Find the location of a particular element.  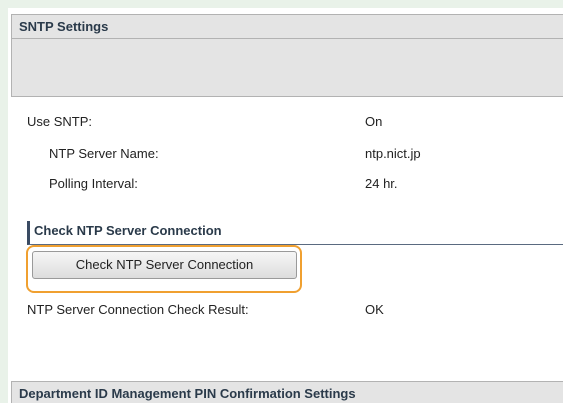

ntp-server-name-row: NTP Server Name: ntp.nict.jp is located at coordinates (285, 154).